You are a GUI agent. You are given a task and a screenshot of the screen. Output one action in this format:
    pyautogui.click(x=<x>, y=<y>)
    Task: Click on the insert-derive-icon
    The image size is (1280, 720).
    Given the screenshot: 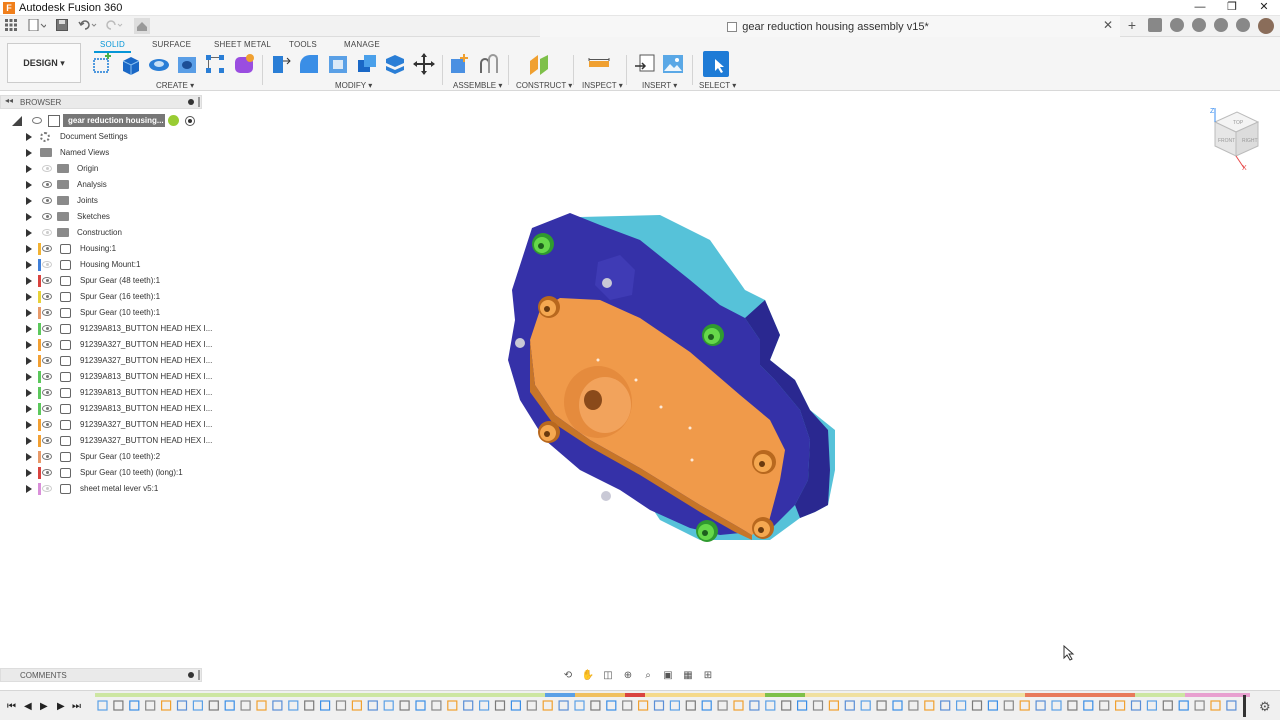 What is the action you would take?
    pyautogui.click(x=645, y=64)
    